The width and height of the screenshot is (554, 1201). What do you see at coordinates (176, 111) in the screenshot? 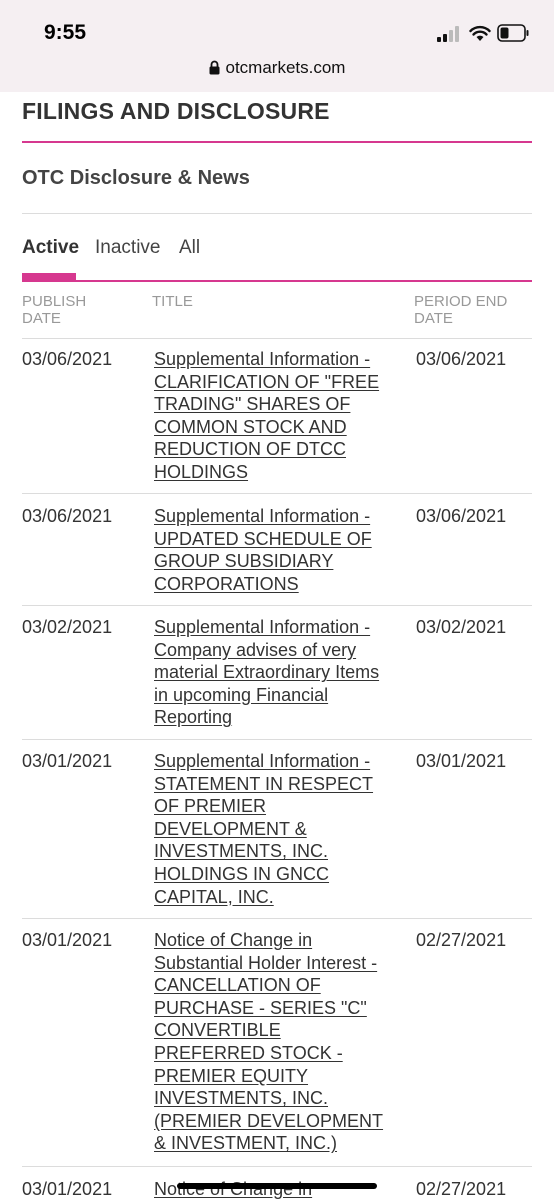
I see `section-title: FILINGS AND DISCLOSURE` at bounding box center [176, 111].